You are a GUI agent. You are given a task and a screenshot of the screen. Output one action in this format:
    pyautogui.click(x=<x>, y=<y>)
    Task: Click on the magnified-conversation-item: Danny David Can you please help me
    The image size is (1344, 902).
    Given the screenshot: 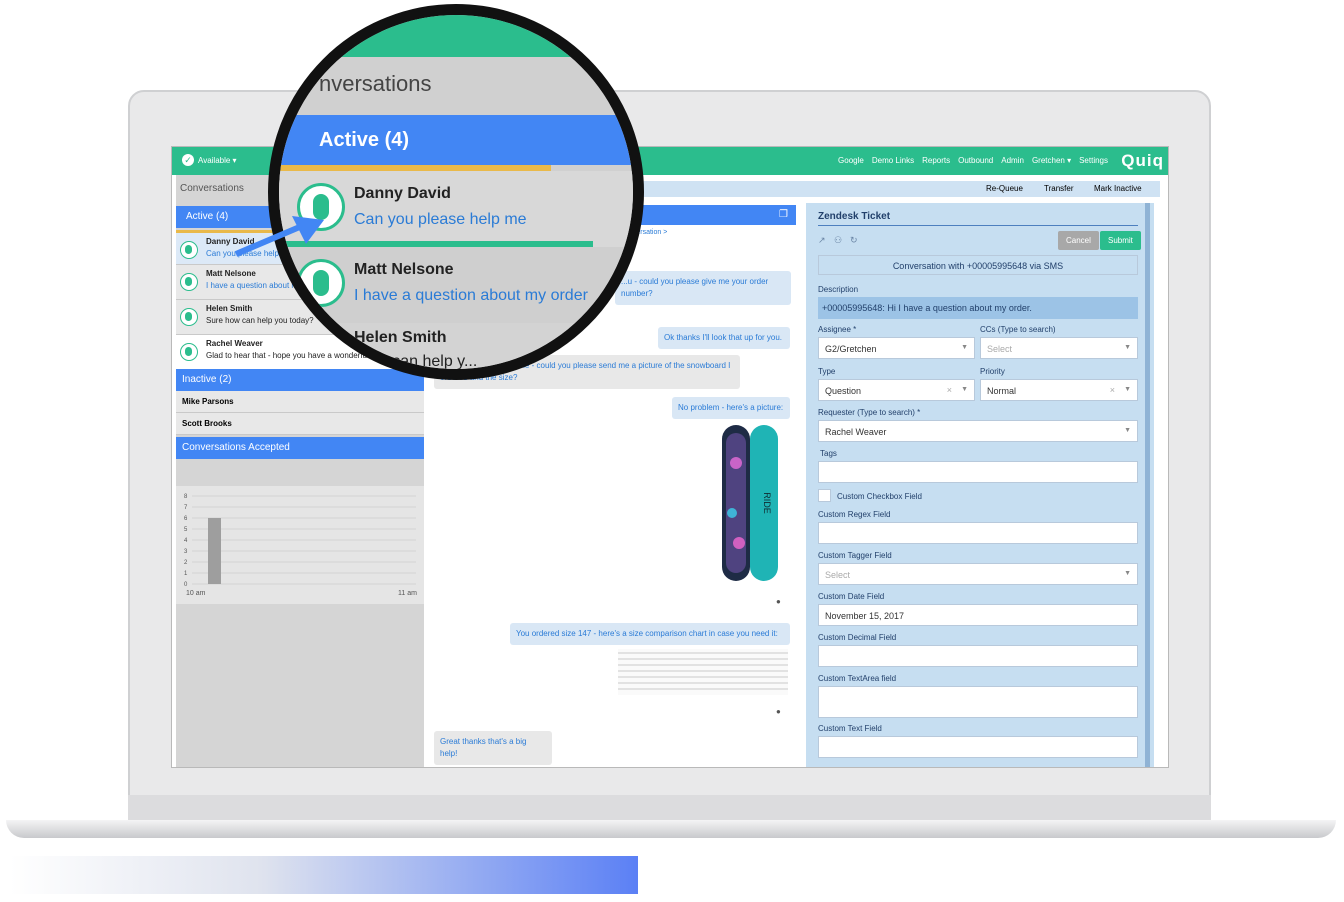 What is the action you would take?
    pyautogui.click(x=456, y=209)
    